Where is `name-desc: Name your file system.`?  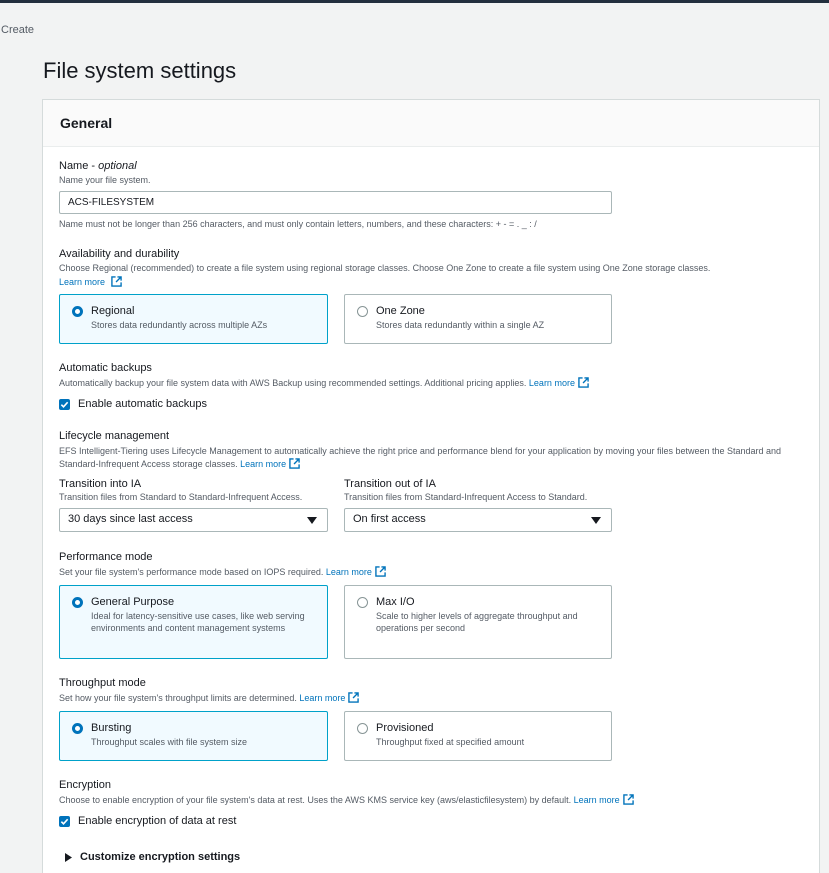
name-desc: Name your file system. is located at coordinates (105, 180).